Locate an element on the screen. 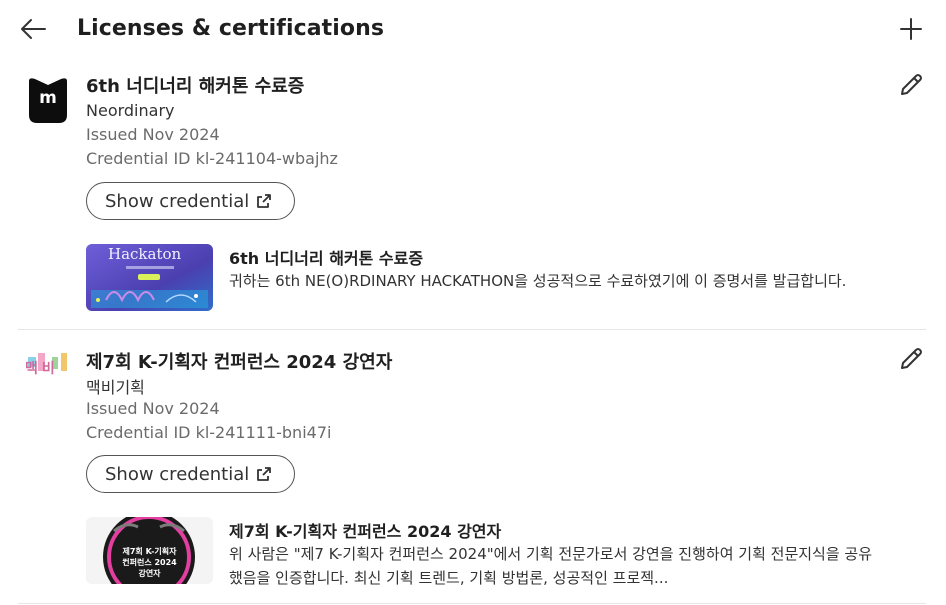  page-title: Licenses & certifications is located at coordinates (231, 28).